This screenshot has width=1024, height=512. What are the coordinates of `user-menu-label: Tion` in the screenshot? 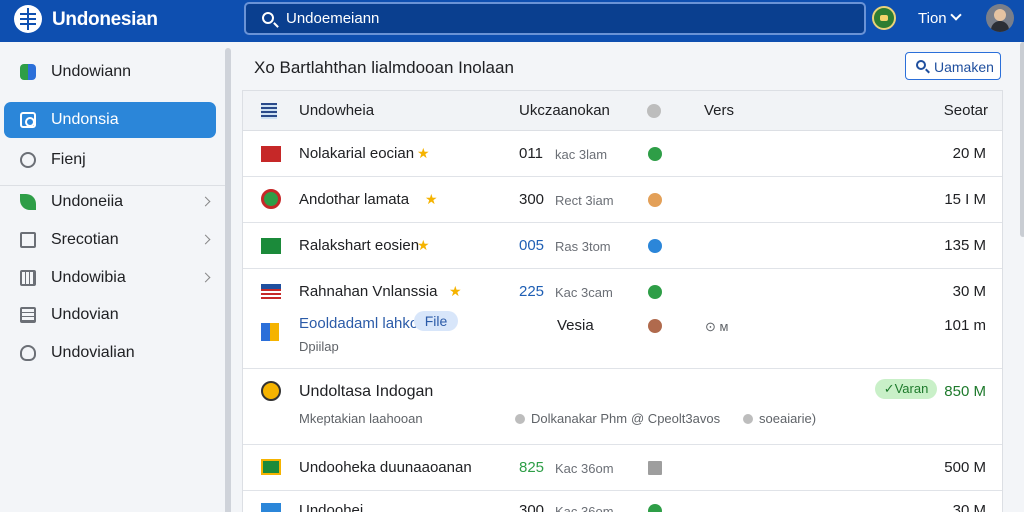 It's located at (932, 18).